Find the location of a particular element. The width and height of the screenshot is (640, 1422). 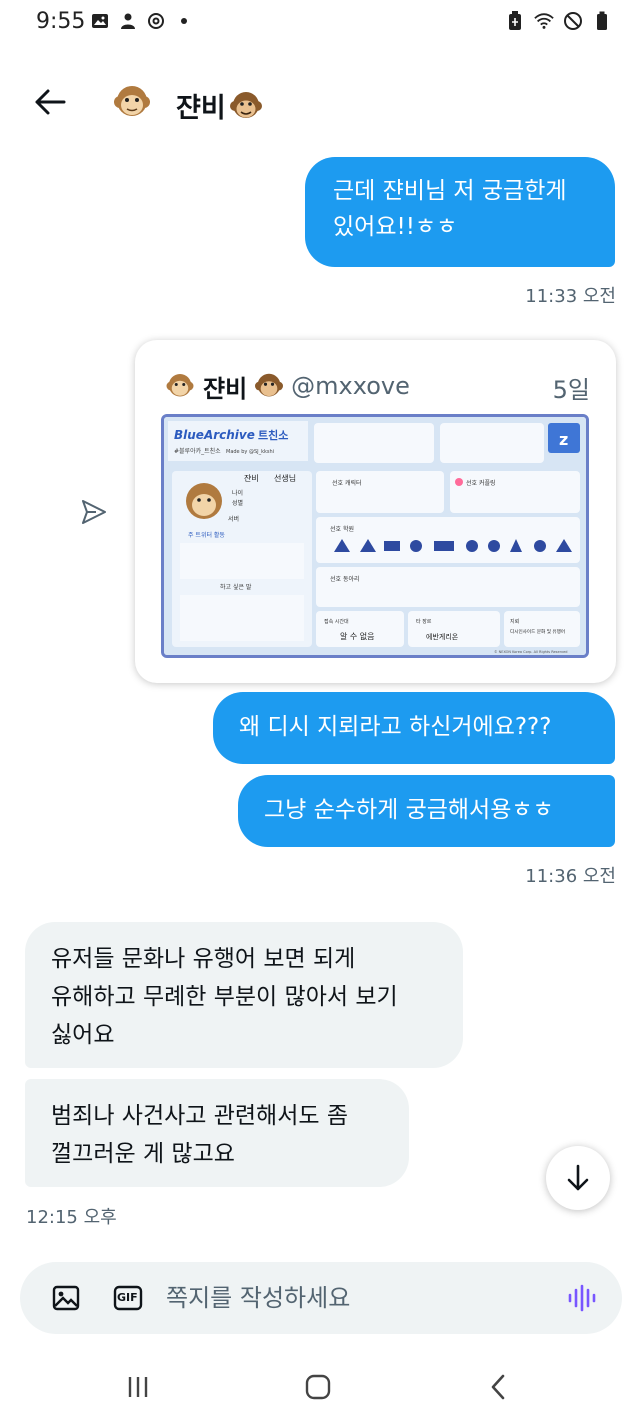

image-genre: 에반게리온 is located at coordinates (442, 636).